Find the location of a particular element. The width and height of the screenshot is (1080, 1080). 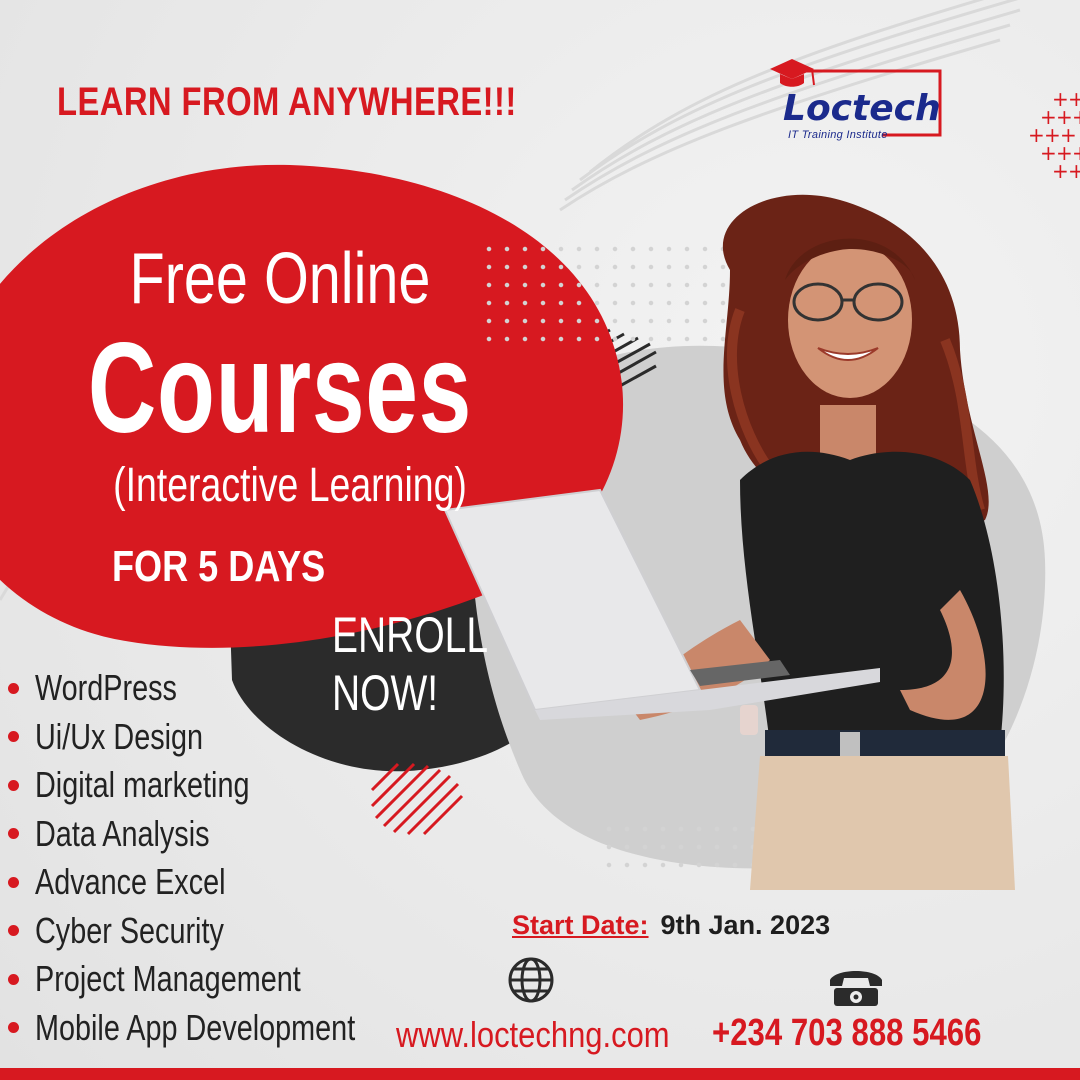

start-date-label: Start Date: is located at coordinates (580, 925).